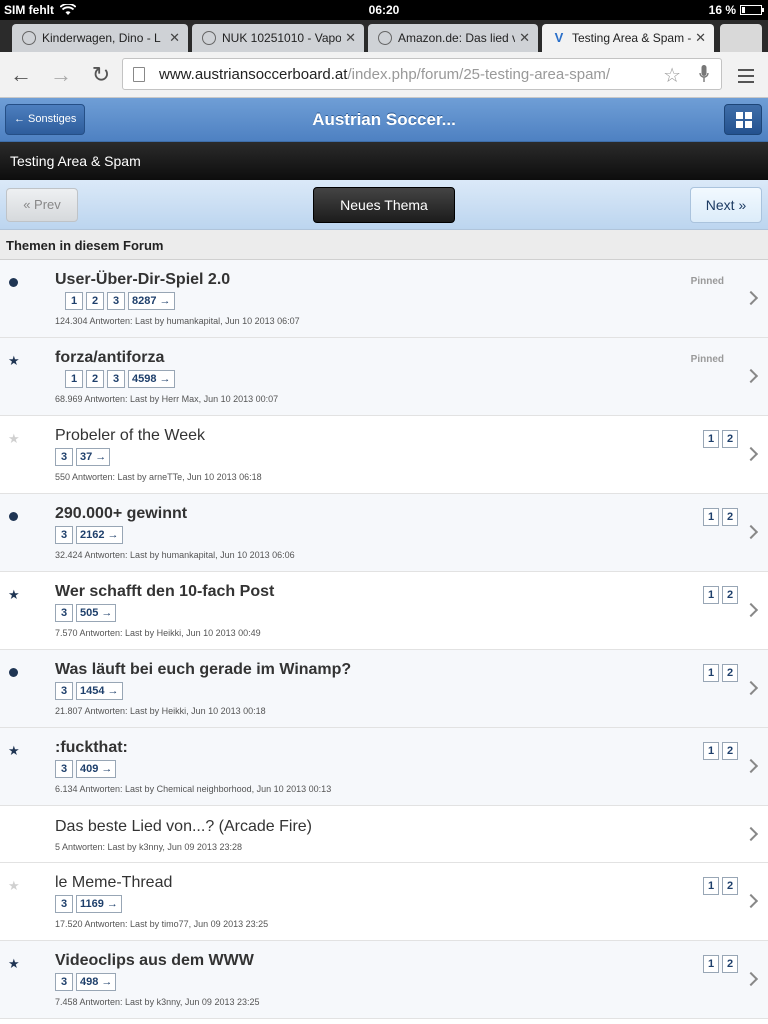 This screenshot has height=1024, width=768. Describe the element at coordinates (121, 514) in the screenshot. I see `thread-title: 290.000+ gewinnt` at that location.